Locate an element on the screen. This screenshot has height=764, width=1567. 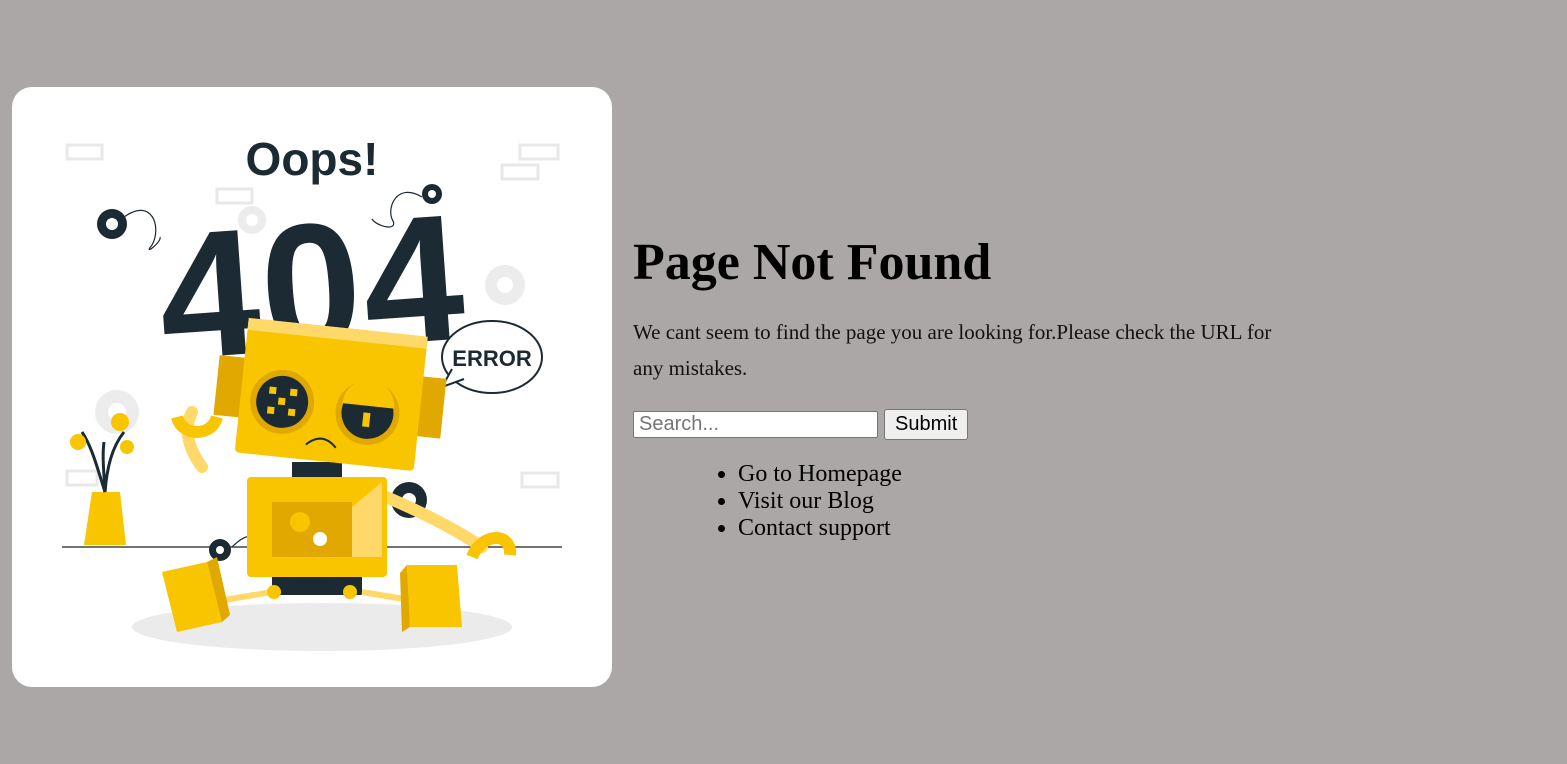
page-title: Page Not Found is located at coordinates (812, 262).